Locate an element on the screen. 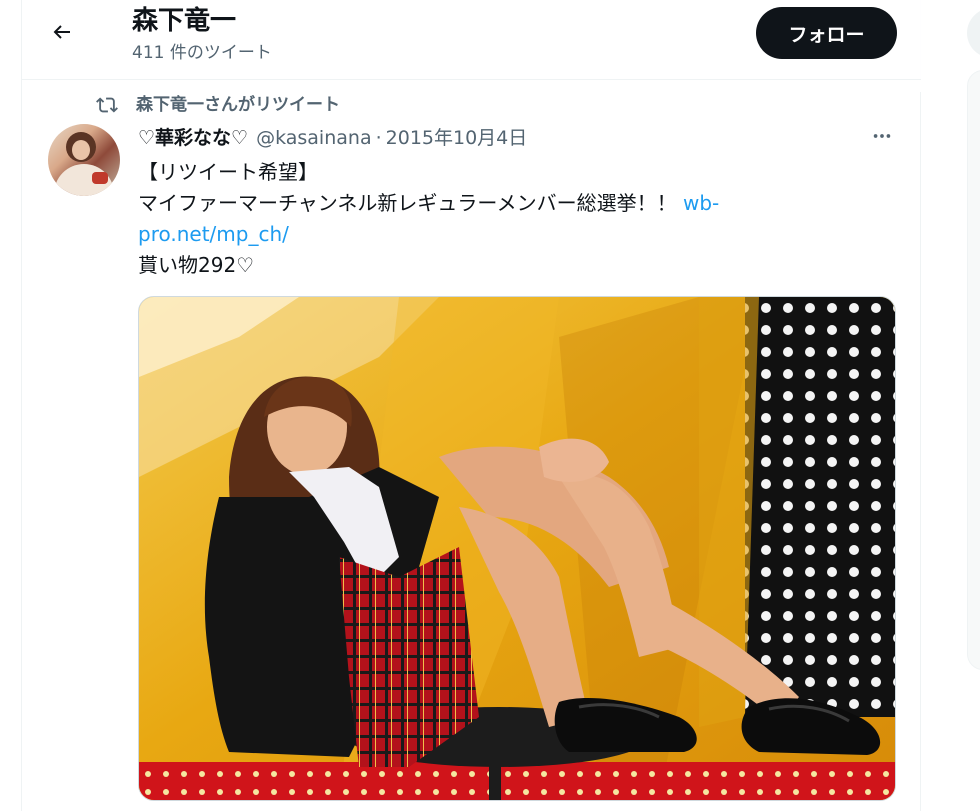 This screenshot has width=980, height=811. retweet-label: 森下竜一さんがリツイート is located at coordinates (238, 105).